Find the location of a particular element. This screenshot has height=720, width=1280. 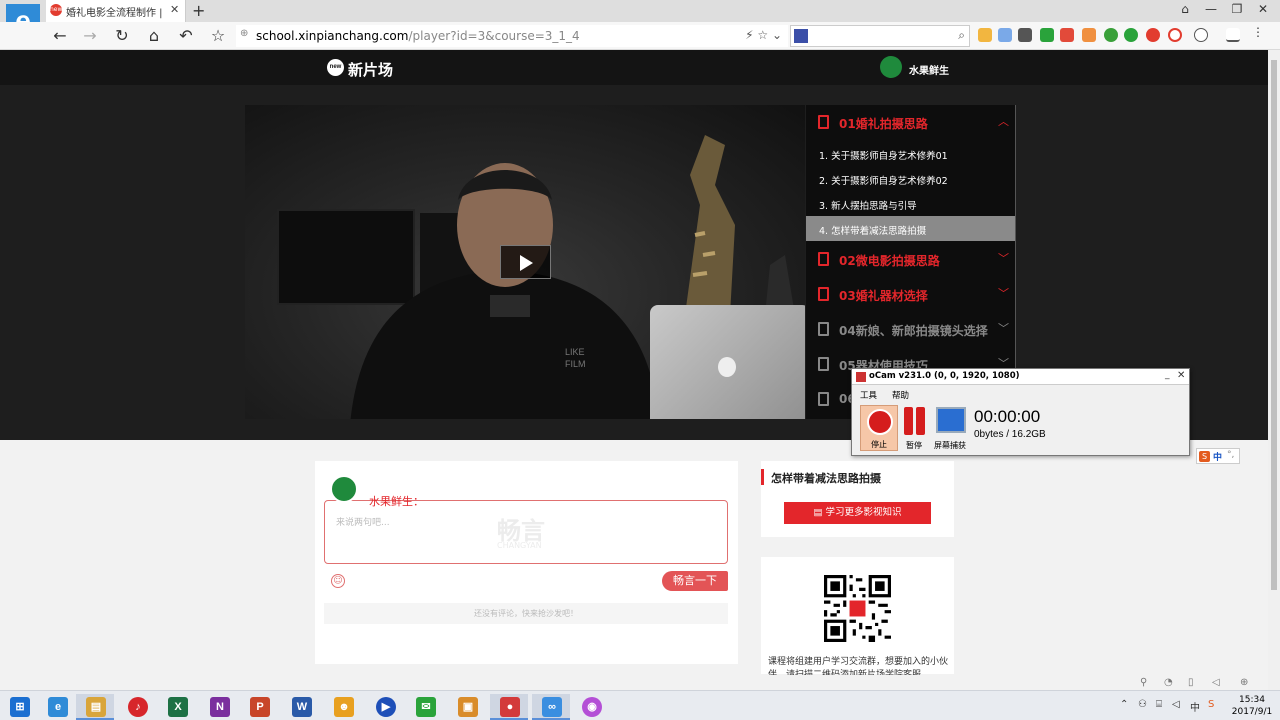

taskbar-app-onenote: N is located at coordinates (219, 707).